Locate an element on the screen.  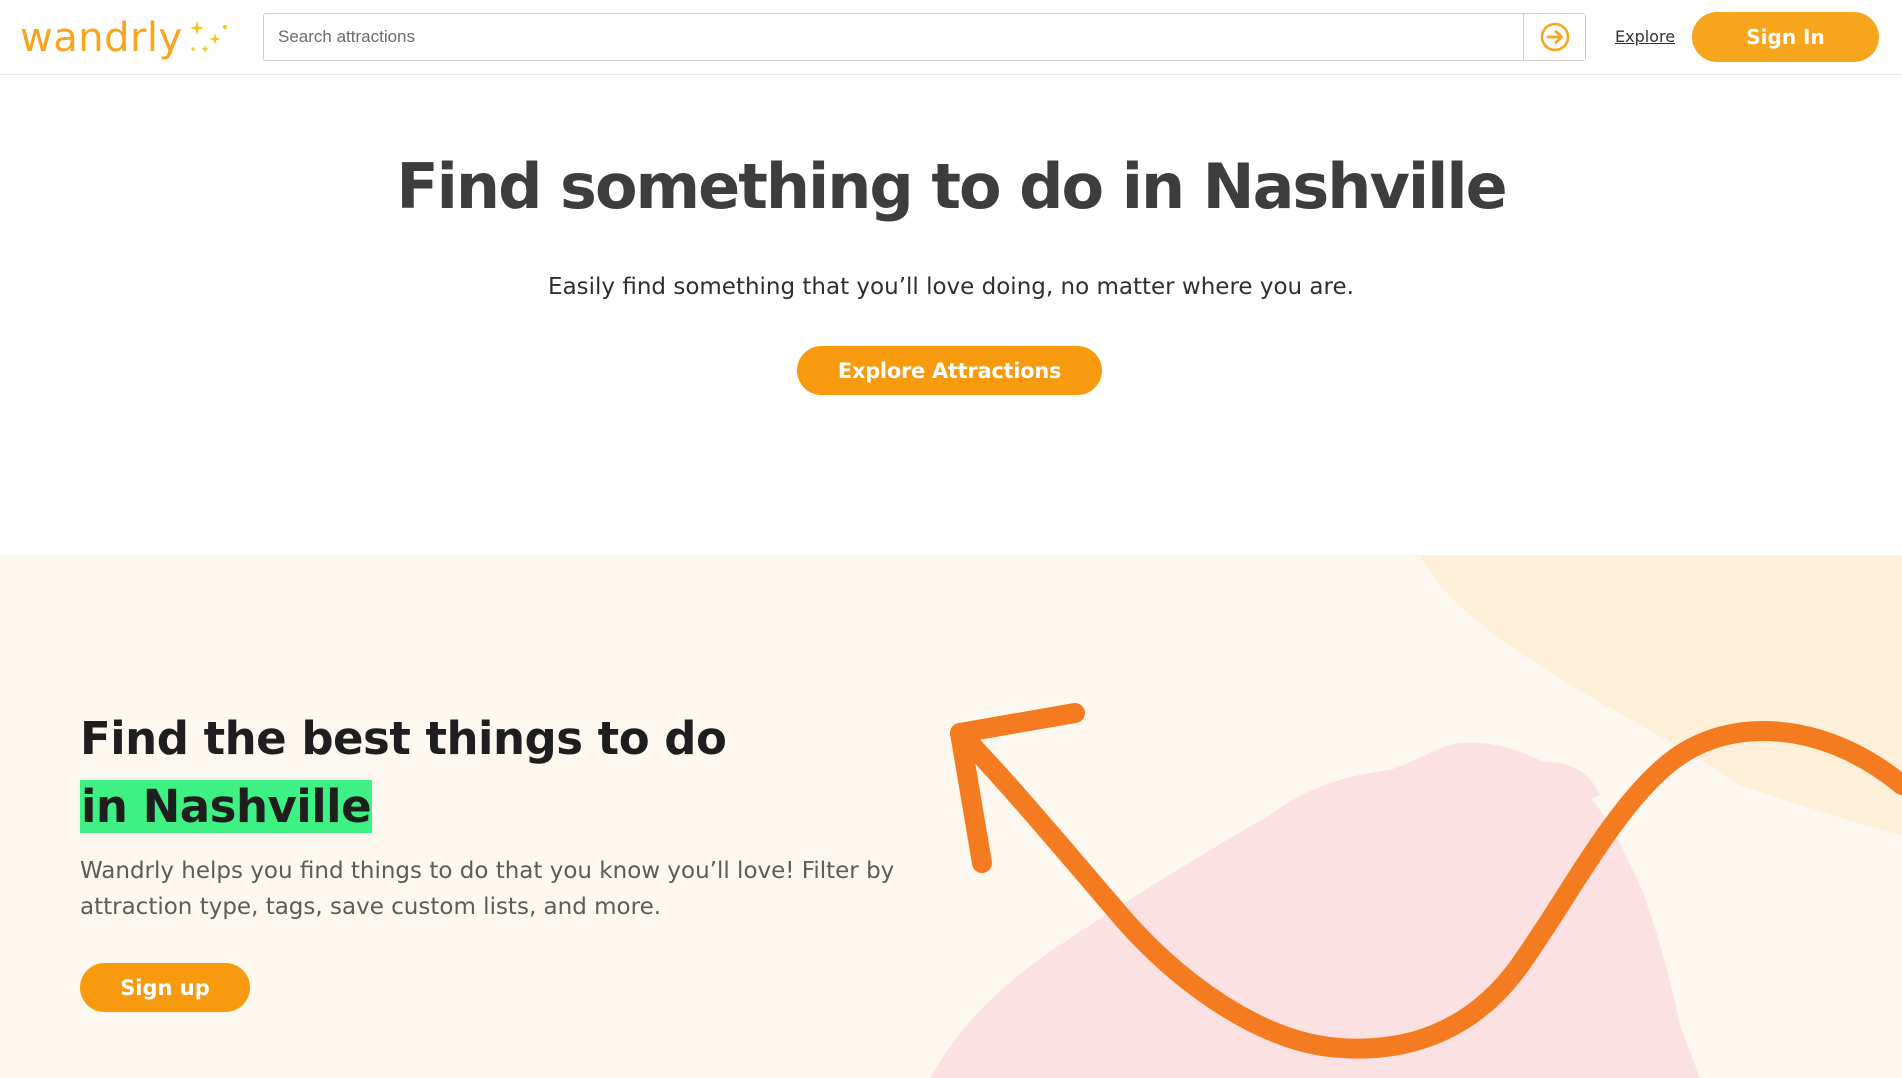
promo-title: Find the best things to do in Nashville is located at coordinates (403, 773).